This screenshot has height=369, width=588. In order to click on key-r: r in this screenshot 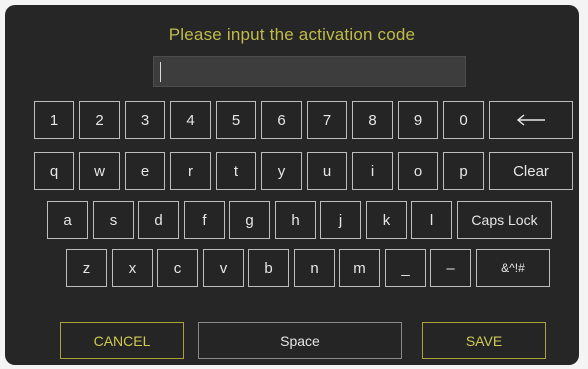, I will do `click(190, 171)`.